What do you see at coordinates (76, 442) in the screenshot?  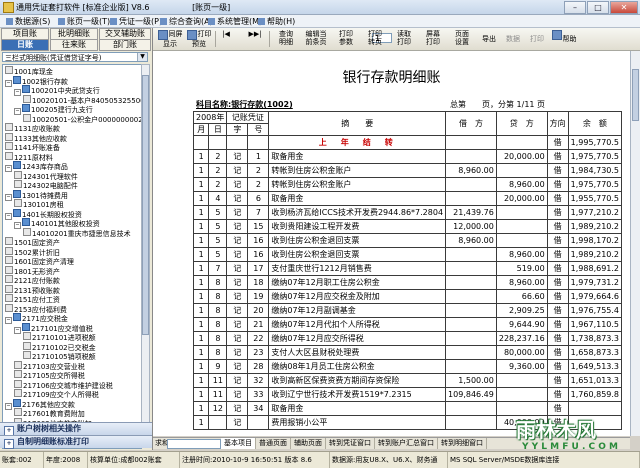 I see `custom-print-bar: + 自制明细账标准打印` at bounding box center [76, 442].